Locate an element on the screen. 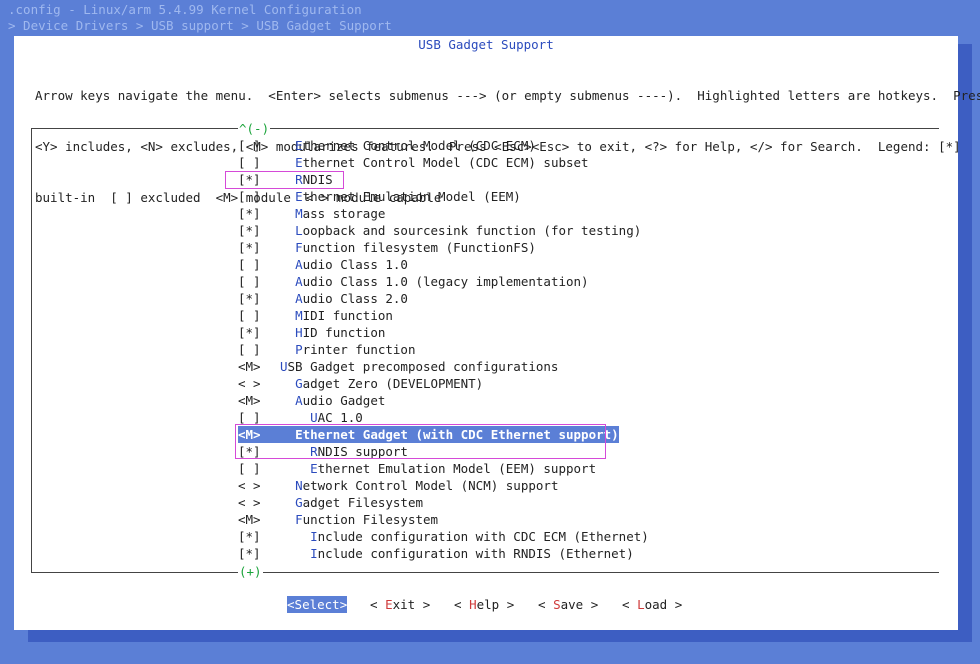 The image size is (980, 664). scroll-down-indicator: (+) is located at coordinates (250, 571).